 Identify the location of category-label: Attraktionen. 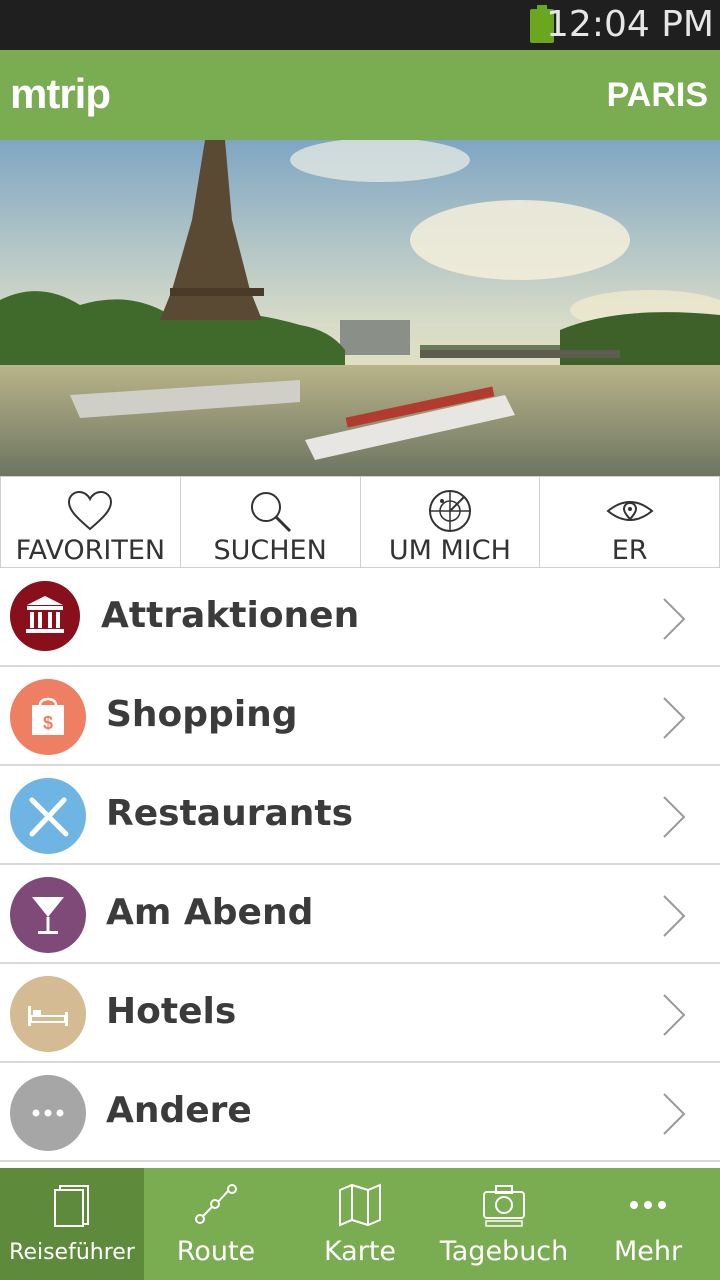
(230, 615).